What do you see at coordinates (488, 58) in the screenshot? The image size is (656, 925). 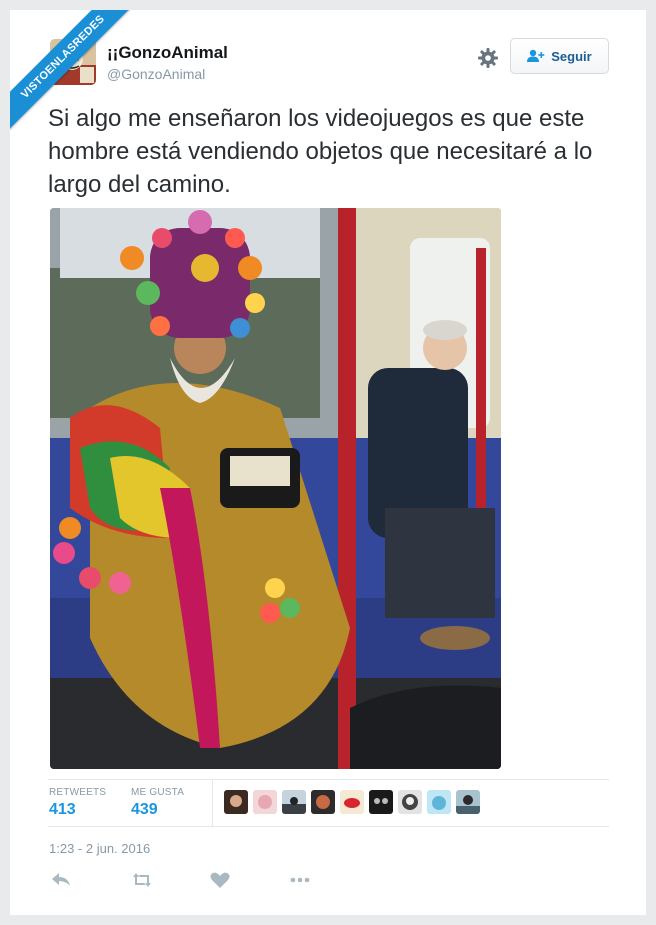 I see `gear-icon` at bounding box center [488, 58].